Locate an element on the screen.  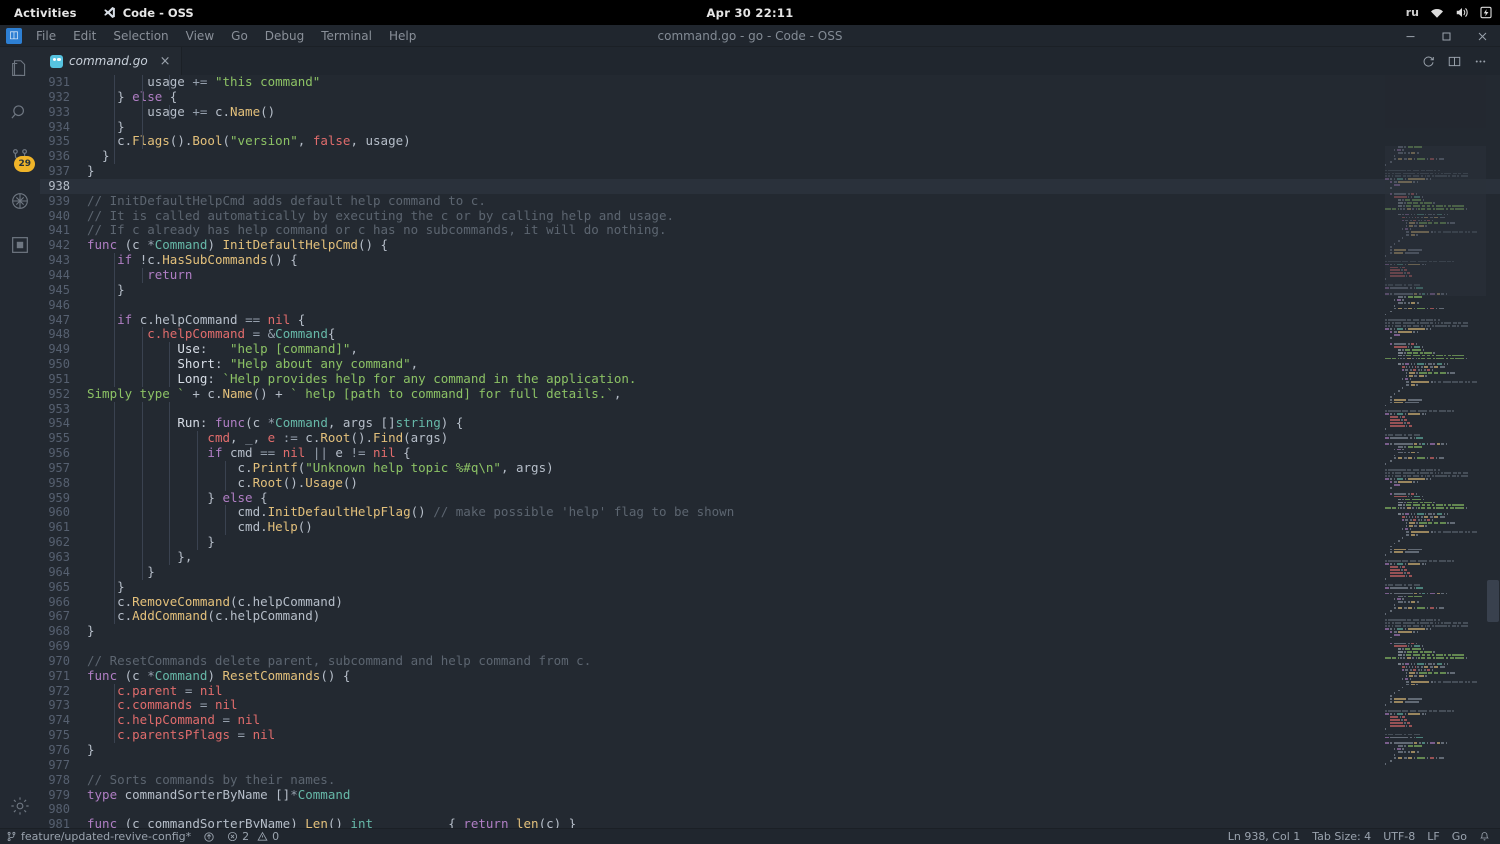
code-line: 966 c.RemoveCommand(c.helpCommand) is located at coordinates (770, 602).